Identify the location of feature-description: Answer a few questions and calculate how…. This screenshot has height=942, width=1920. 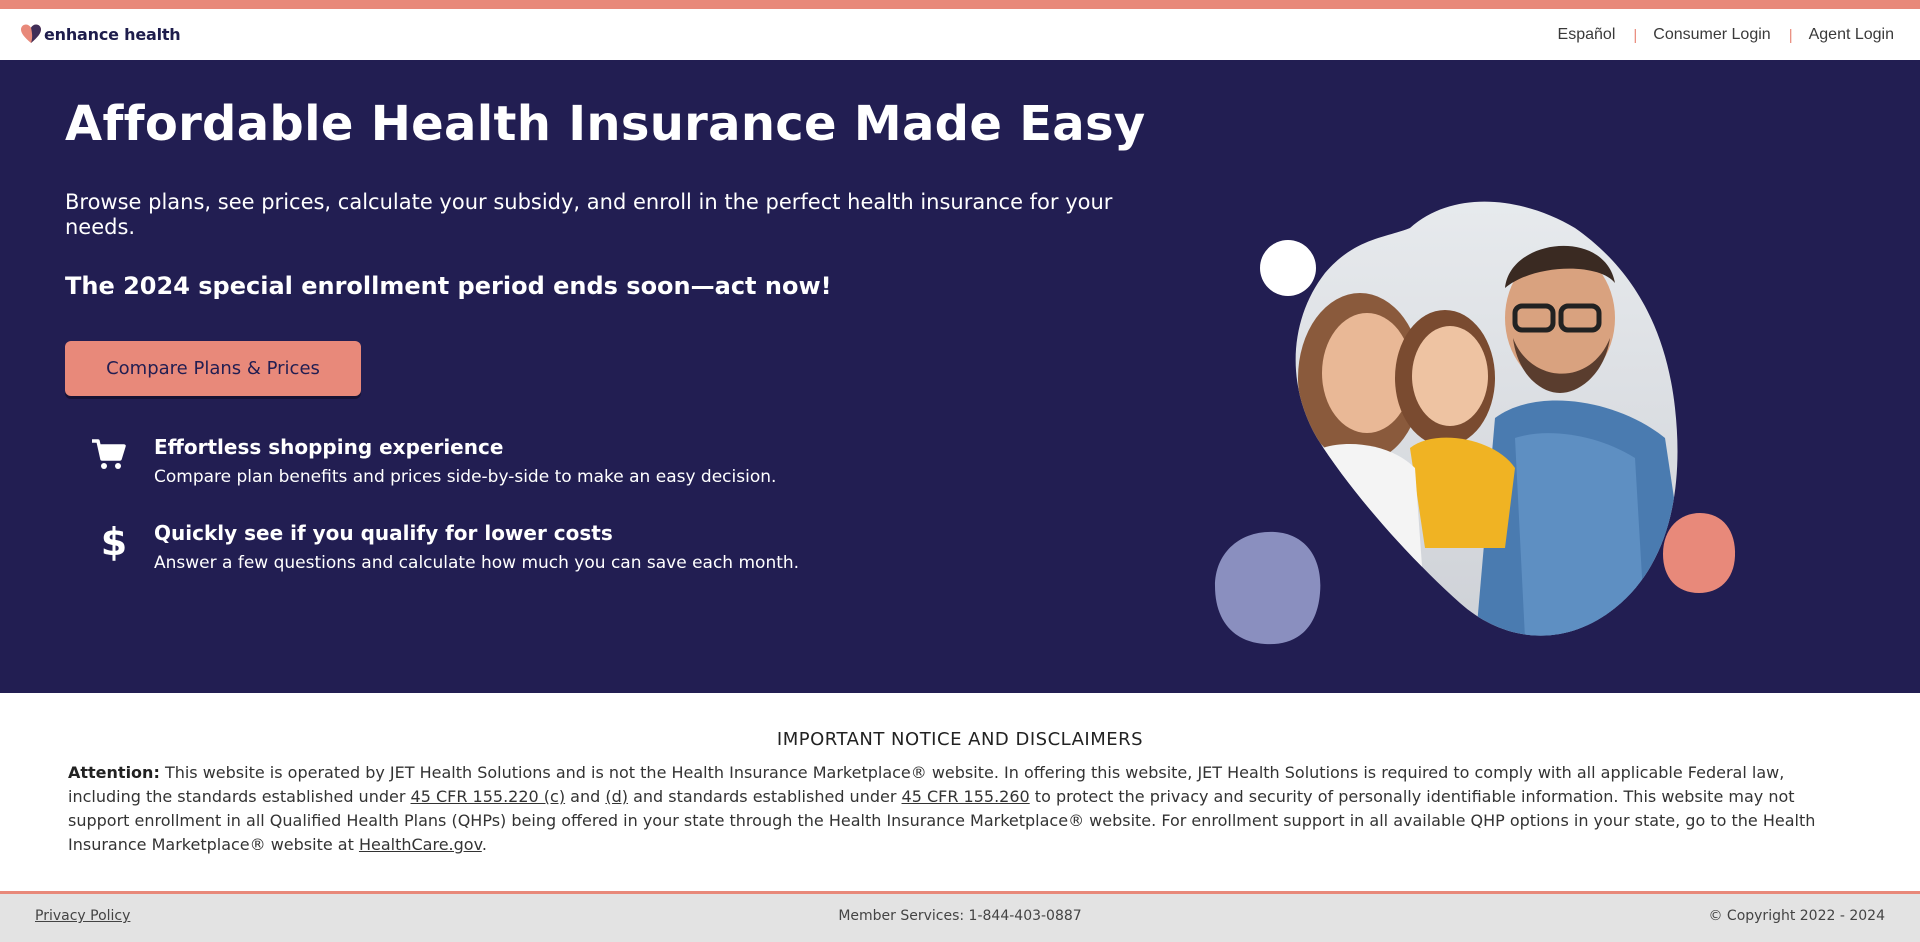
(477, 563).